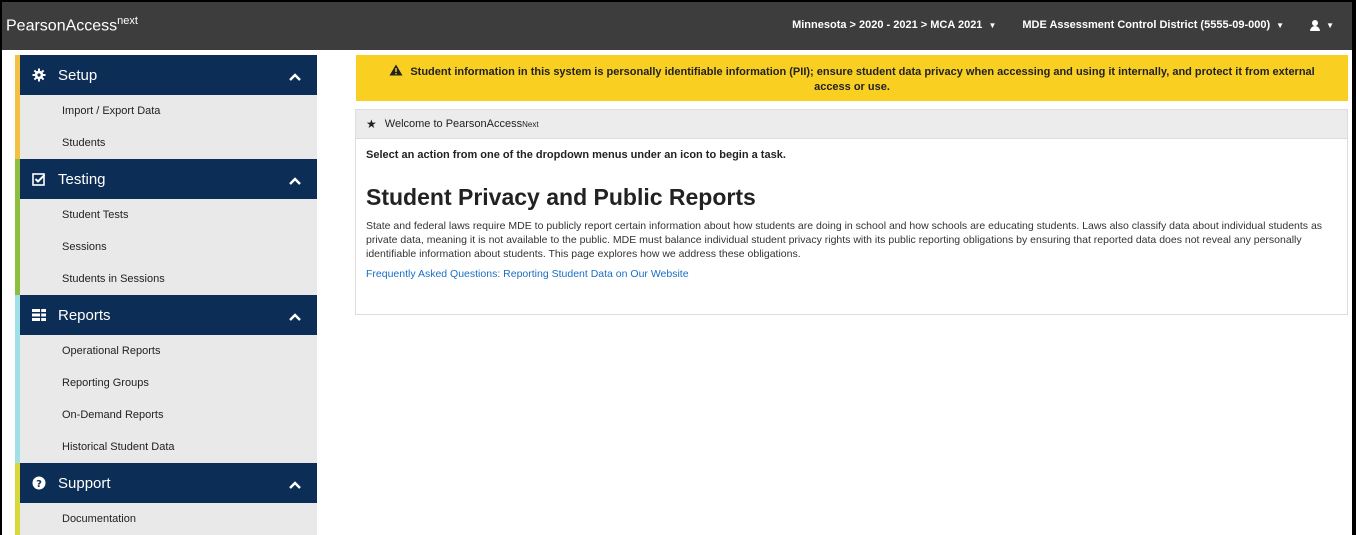 Image resolution: width=1356 pixels, height=535 pixels. I want to click on brand-logo: PearsonAccessnext, so click(72, 25).